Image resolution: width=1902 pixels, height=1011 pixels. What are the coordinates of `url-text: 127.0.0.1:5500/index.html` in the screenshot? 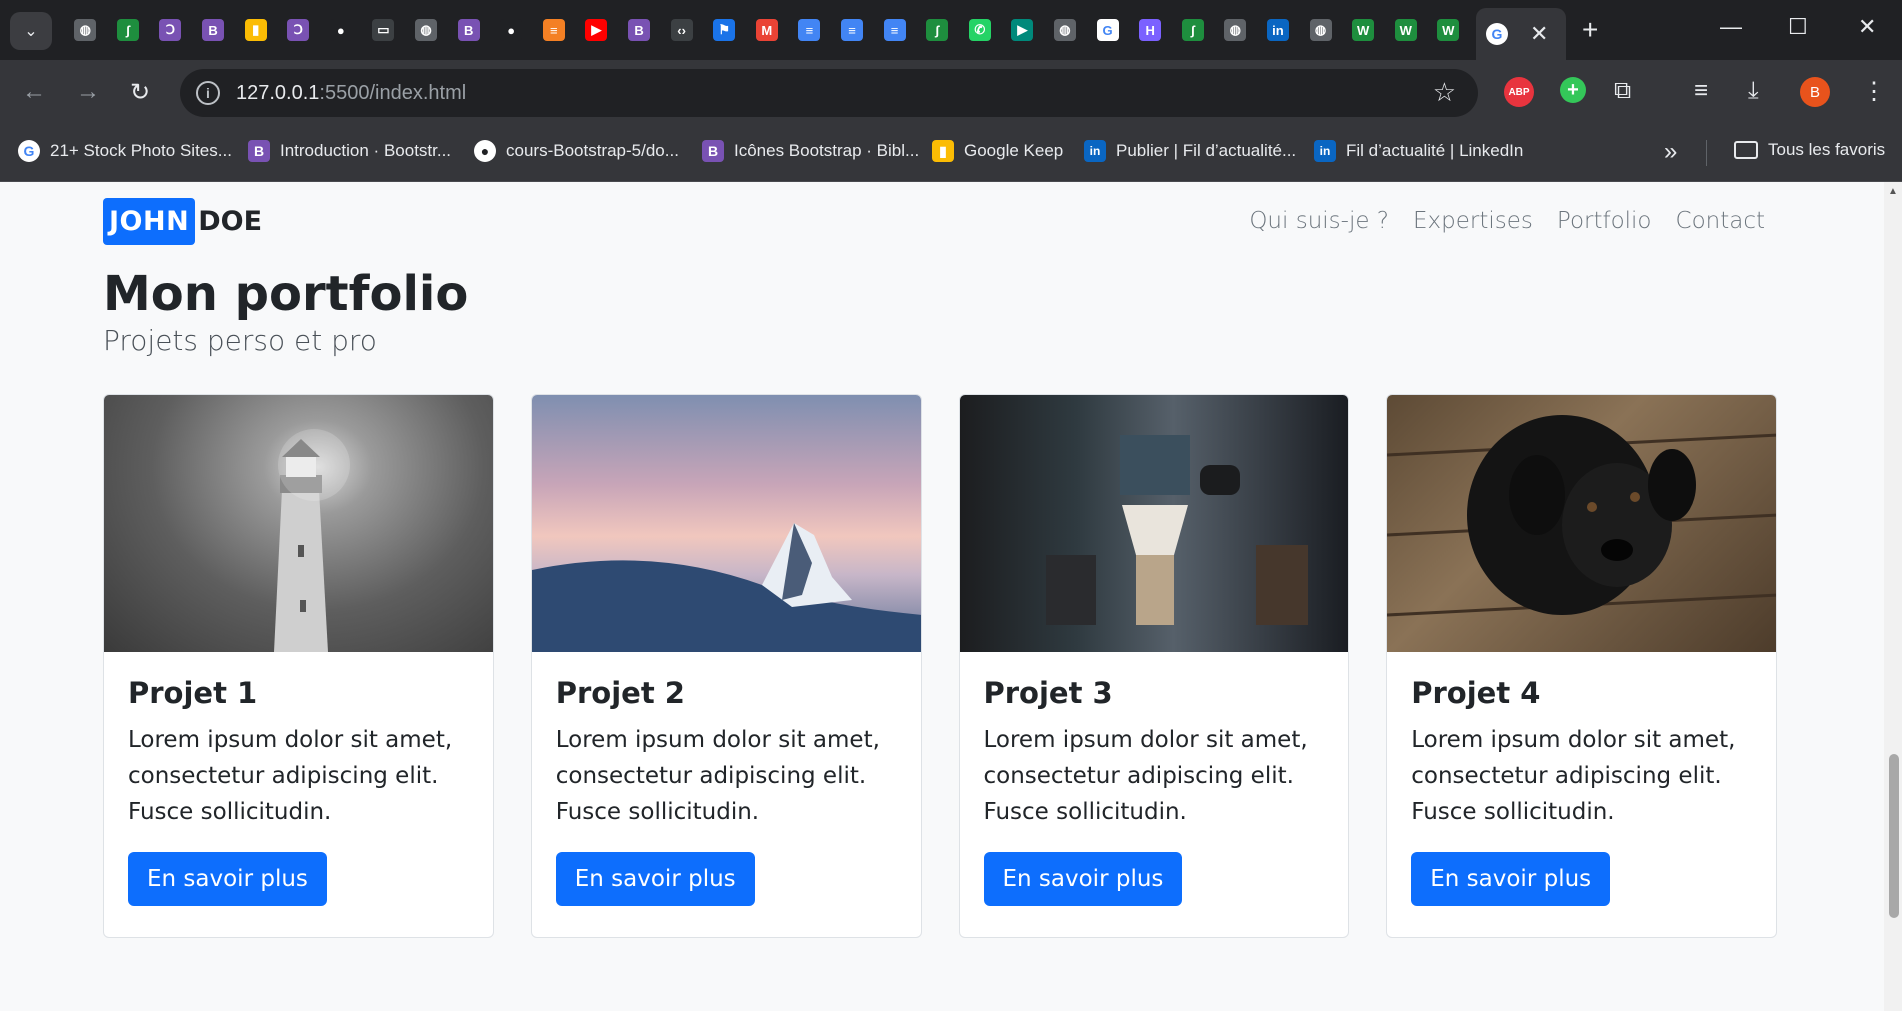 It's located at (351, 93).